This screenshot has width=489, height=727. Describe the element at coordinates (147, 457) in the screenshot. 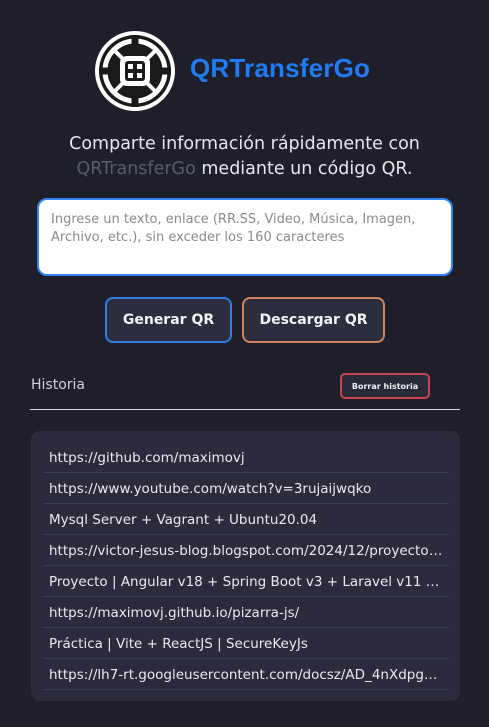

I see `history-item-text: https://github.com/maximovj` at that location.